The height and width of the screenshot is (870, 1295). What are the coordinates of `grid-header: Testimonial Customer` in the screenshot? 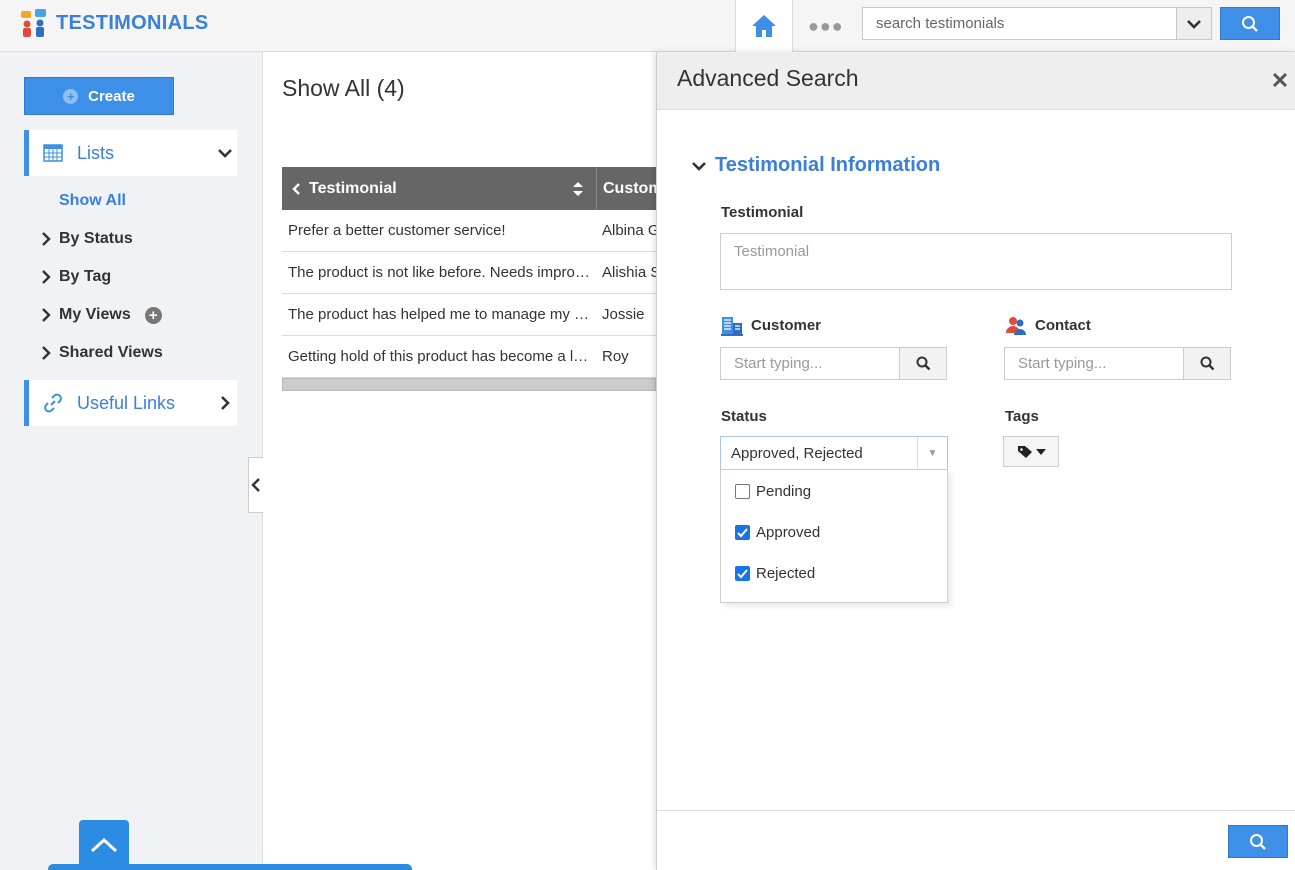 It's located at (469, 188).